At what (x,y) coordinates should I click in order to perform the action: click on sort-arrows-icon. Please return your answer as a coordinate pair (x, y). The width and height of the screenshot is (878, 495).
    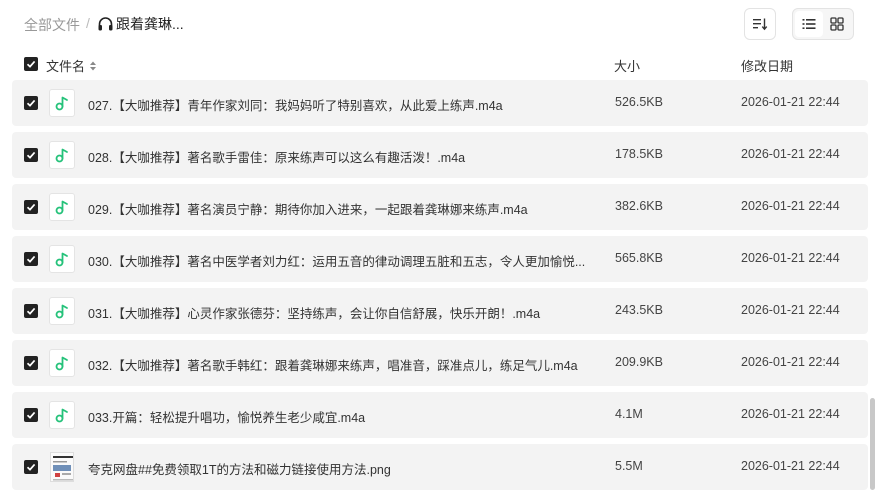
    Looking at the image, I should click on (93, 65).